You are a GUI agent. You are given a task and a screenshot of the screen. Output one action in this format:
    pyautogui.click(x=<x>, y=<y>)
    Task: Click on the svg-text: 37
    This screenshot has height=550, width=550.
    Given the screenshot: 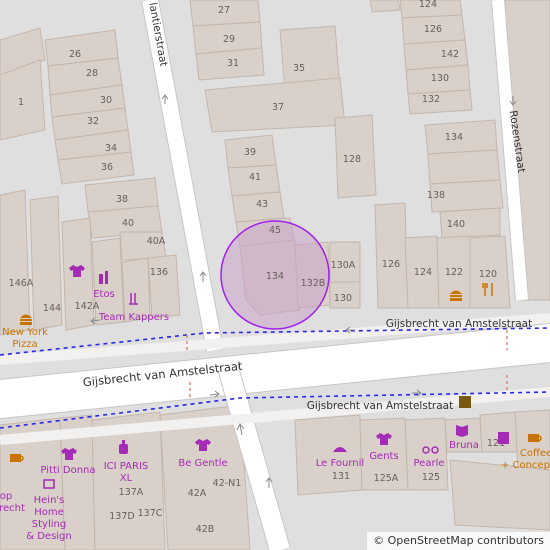 What is the action you would take?
    pyautogui.click(x=278, y=107)
    